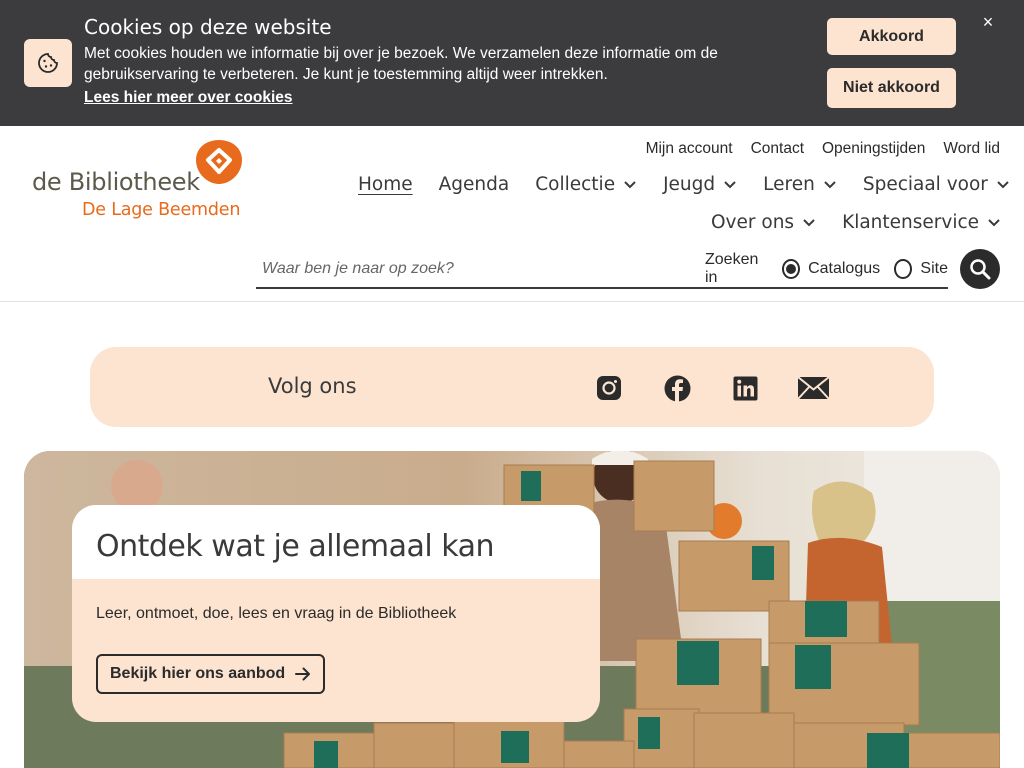 This screenshot has width=1024, height=768. I want to click on nav-item-collectie: Collectie, so click(586, 184).